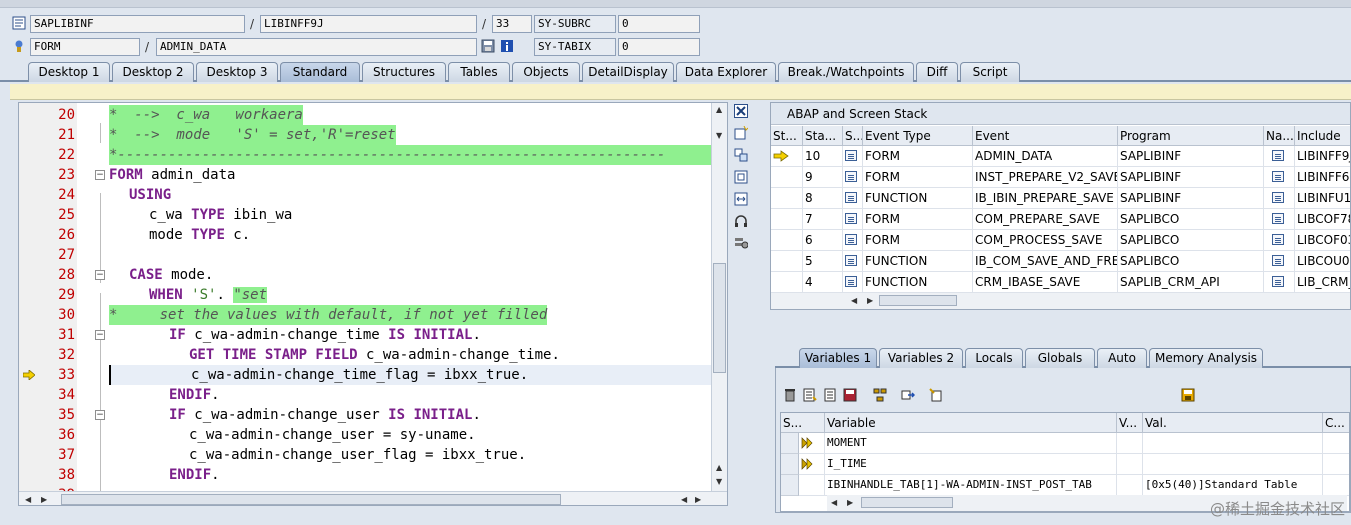  What do you see at coordinates (971, 443) in the screenshot?
I see `variable-name: MOMENT` at bounding box center [971, 443].